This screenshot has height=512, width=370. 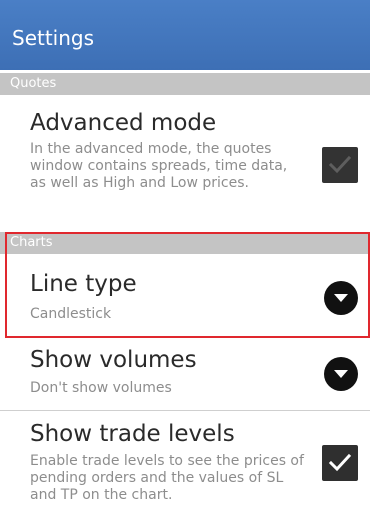 What do you see at coordinates (132, 434) in the screenshot?
I see `setting-title: Show trade levels` at bounding box center [132, 434].